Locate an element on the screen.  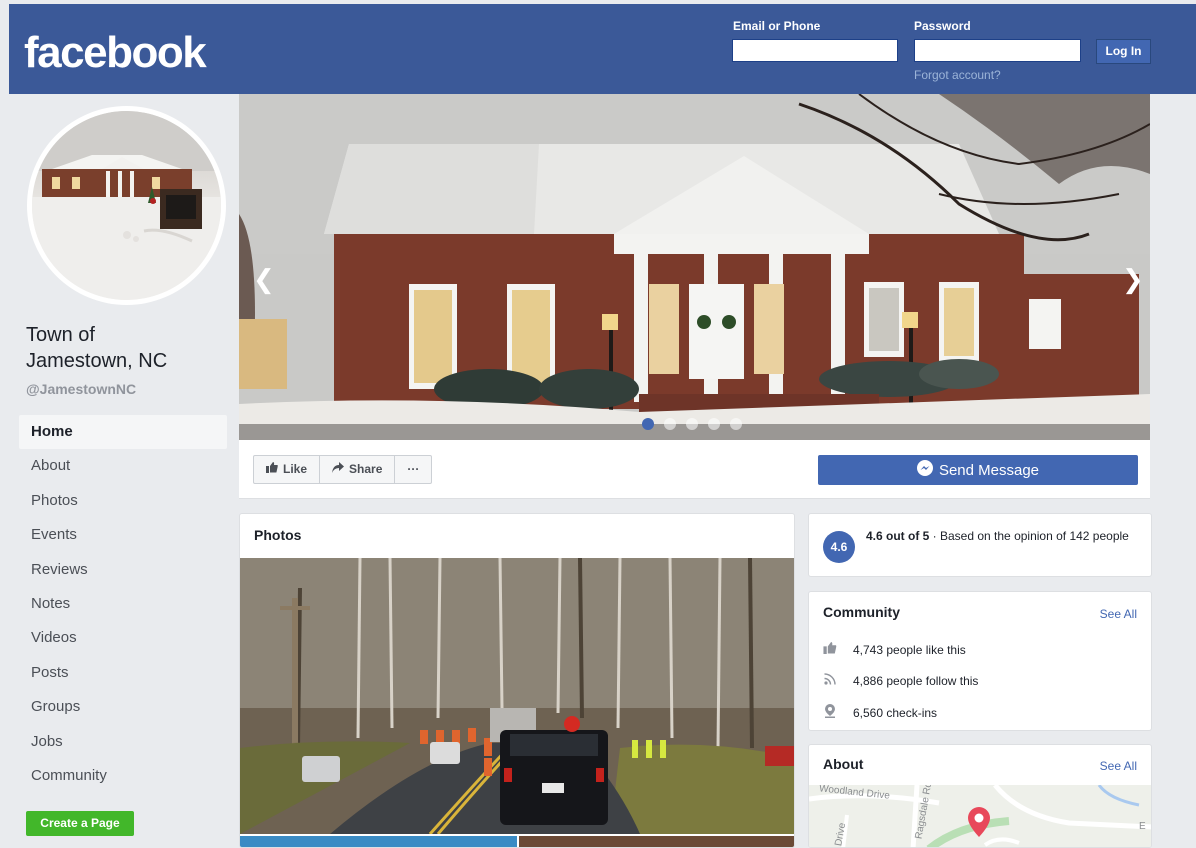
action-button-group: Like Share ··· is located at coordinates (343, 469).